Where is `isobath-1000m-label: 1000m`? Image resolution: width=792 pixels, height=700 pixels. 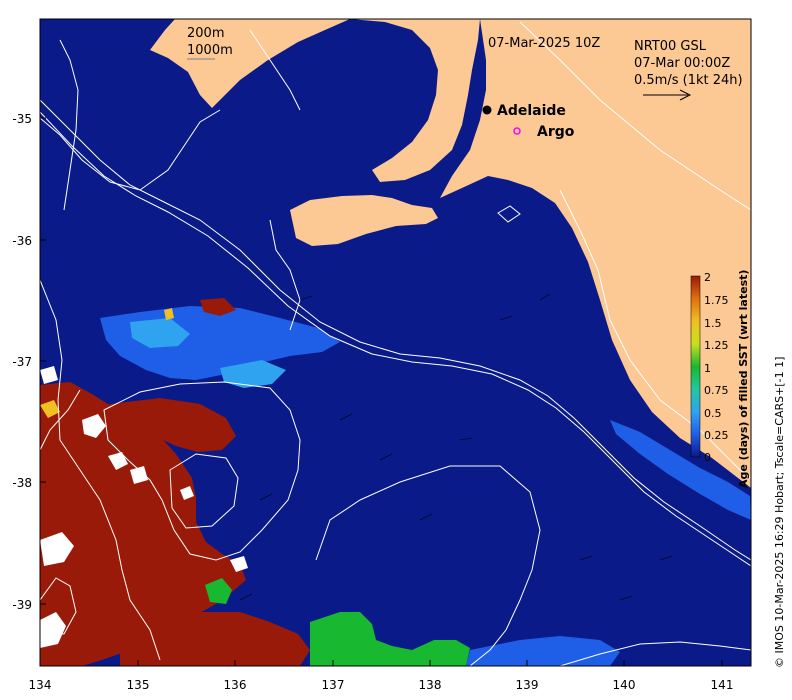 isobath-1000m-label: 1000m is located at coordinates (210, 50).